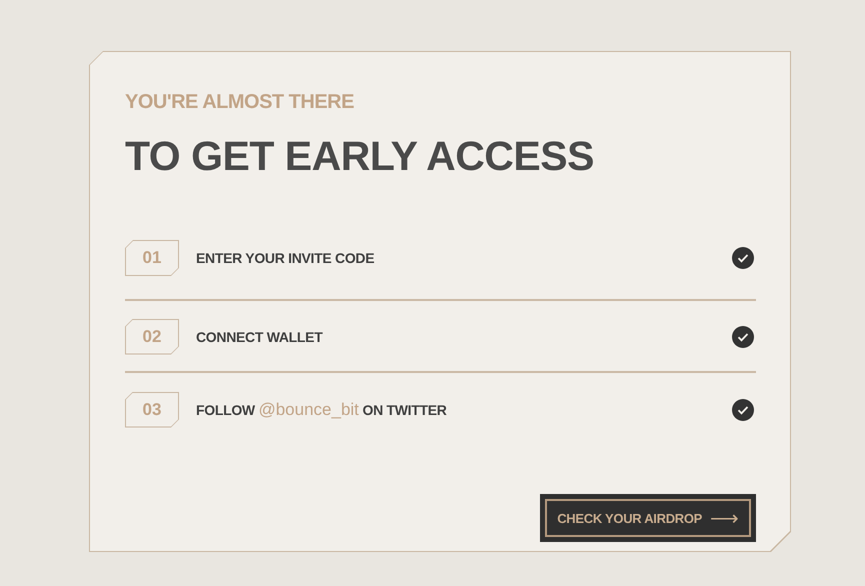 This screenshot has width=865, height=586. I want to click on check-airdrop-button: CHECK YOUR AIRDROP ⟶, so click(648, 518).